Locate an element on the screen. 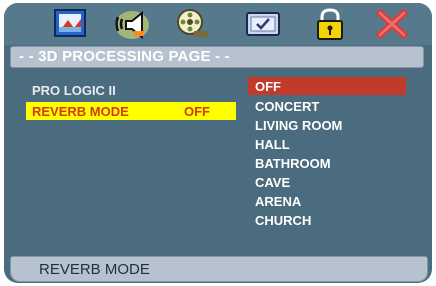 The image size is (436, 286). option-label: BATHROOM is located at coordinates (293, 163).